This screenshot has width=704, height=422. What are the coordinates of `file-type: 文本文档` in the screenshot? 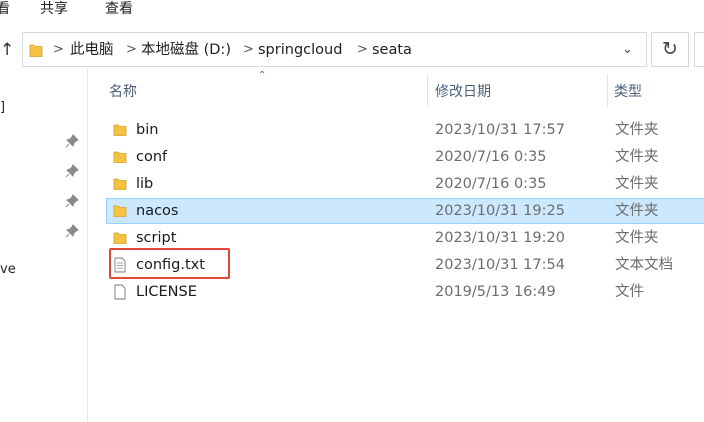 It's located at (644, 265).